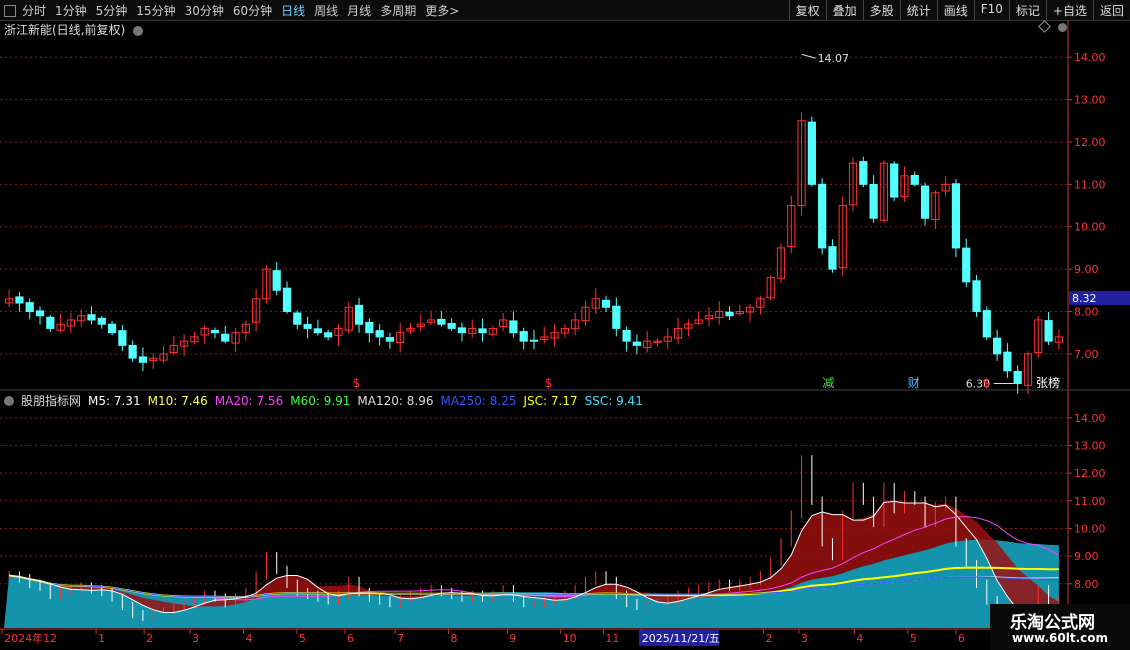  What do you see at coordinates (570, 638) in the screenshot?
I see `x-tick-label: 10` at bounding box center [570, 638].